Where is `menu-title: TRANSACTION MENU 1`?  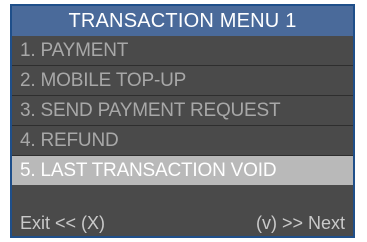 menu-title: TRANSACTION MENU 1 is located at coordinates (182, 21).